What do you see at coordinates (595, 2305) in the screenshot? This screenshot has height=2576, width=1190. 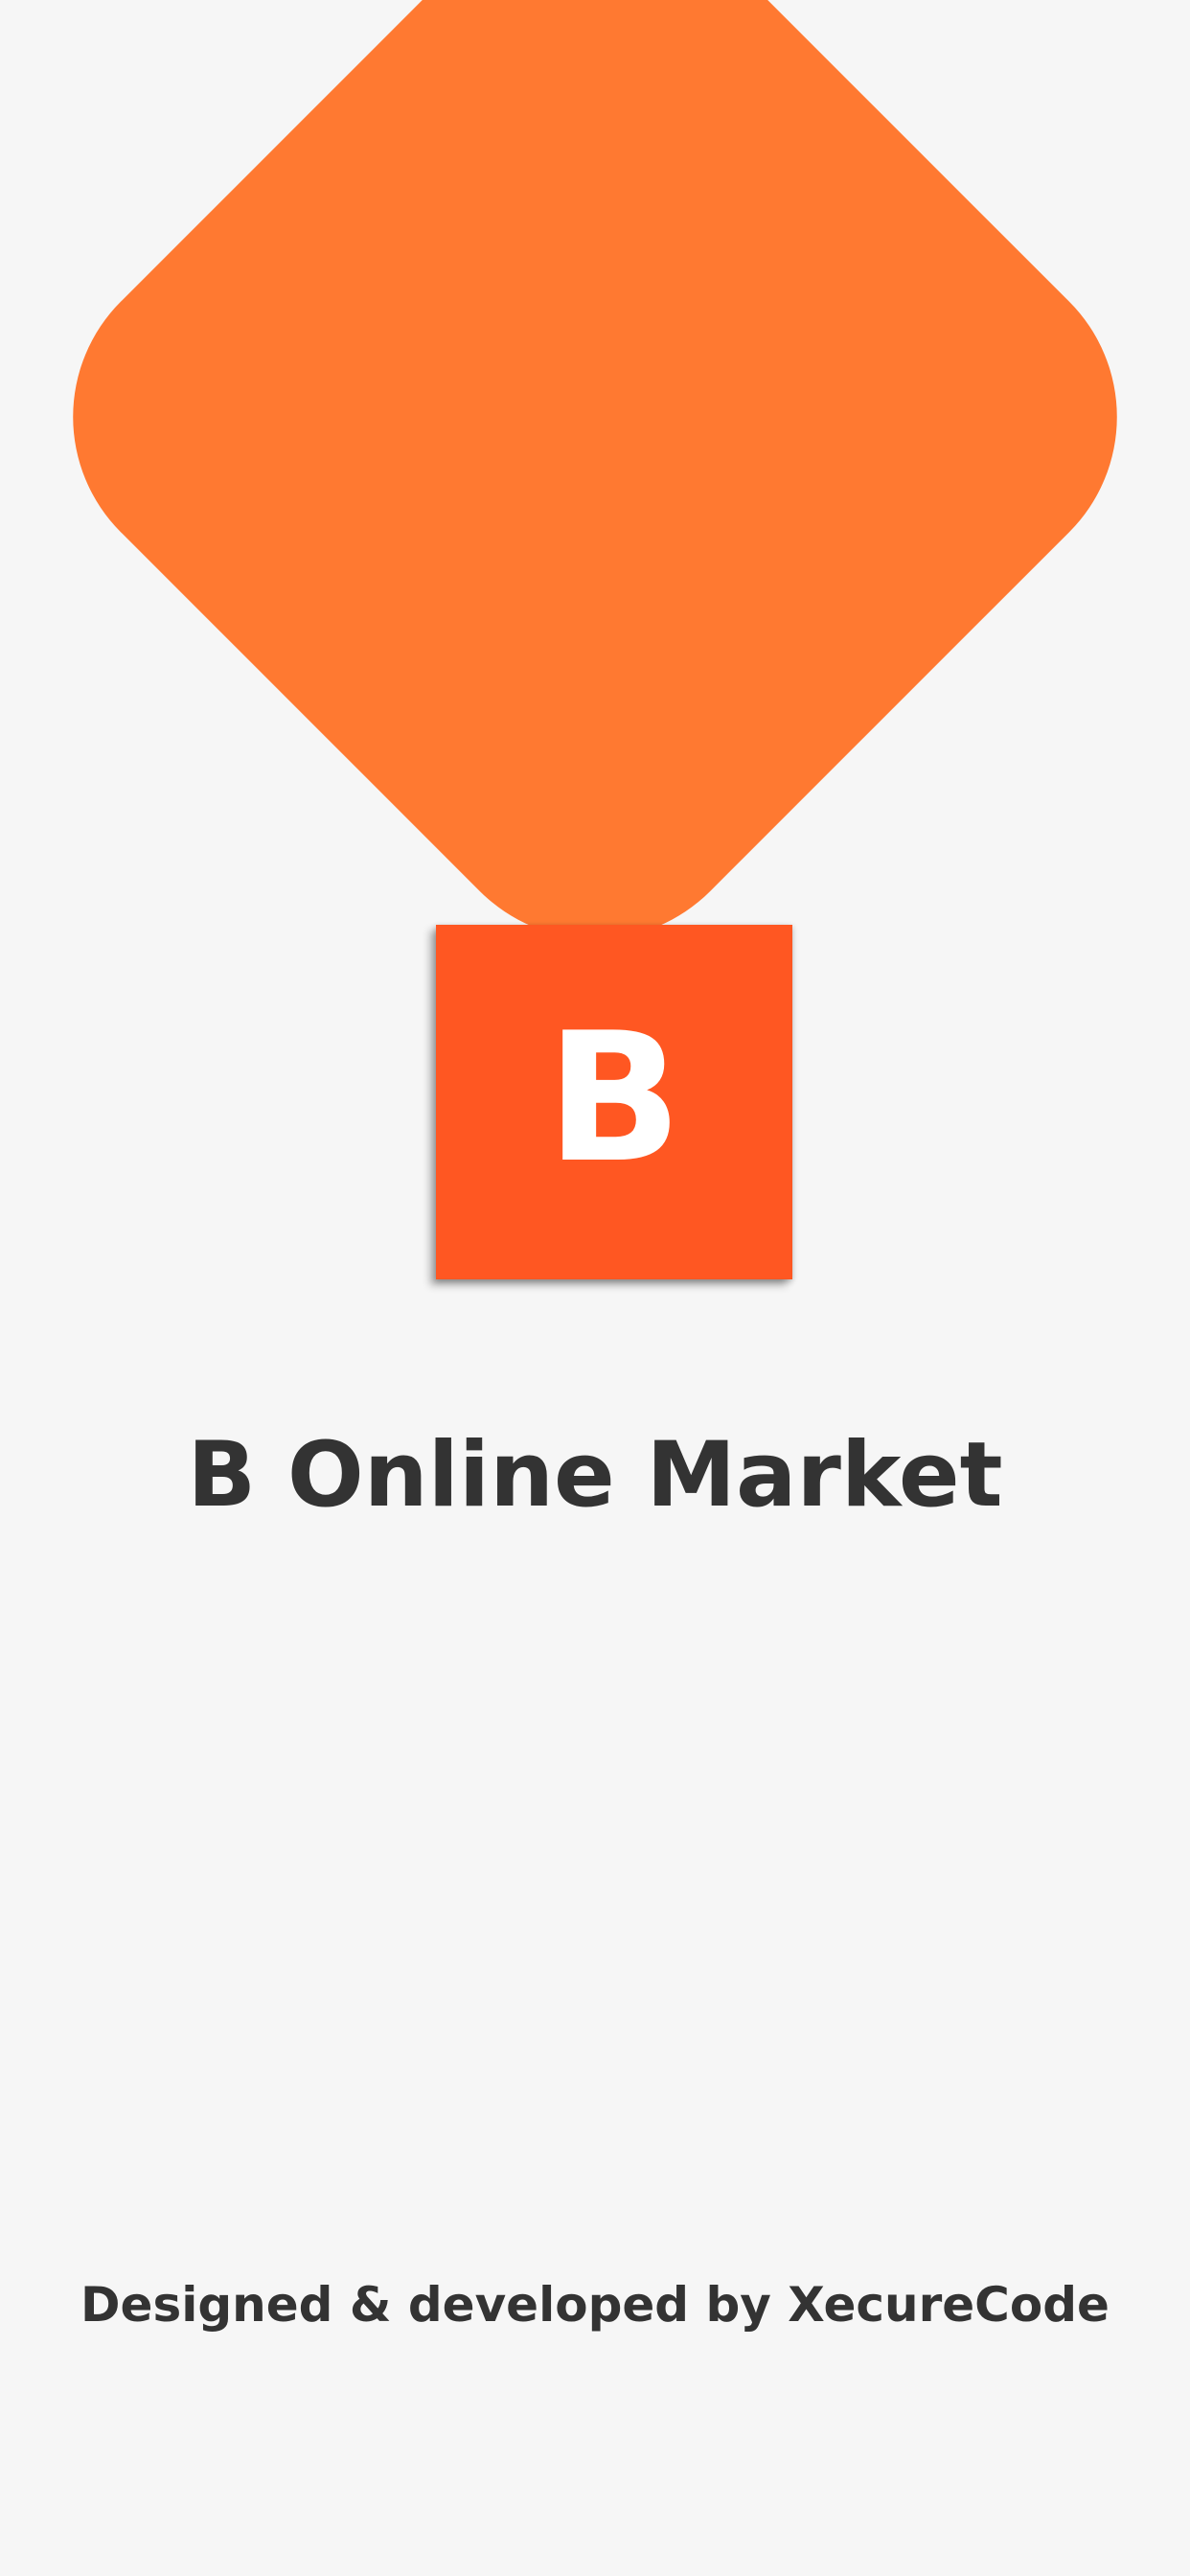 I see `developer-credits: Designed & developed by XecureCode` at bounding box center [595, 2305].